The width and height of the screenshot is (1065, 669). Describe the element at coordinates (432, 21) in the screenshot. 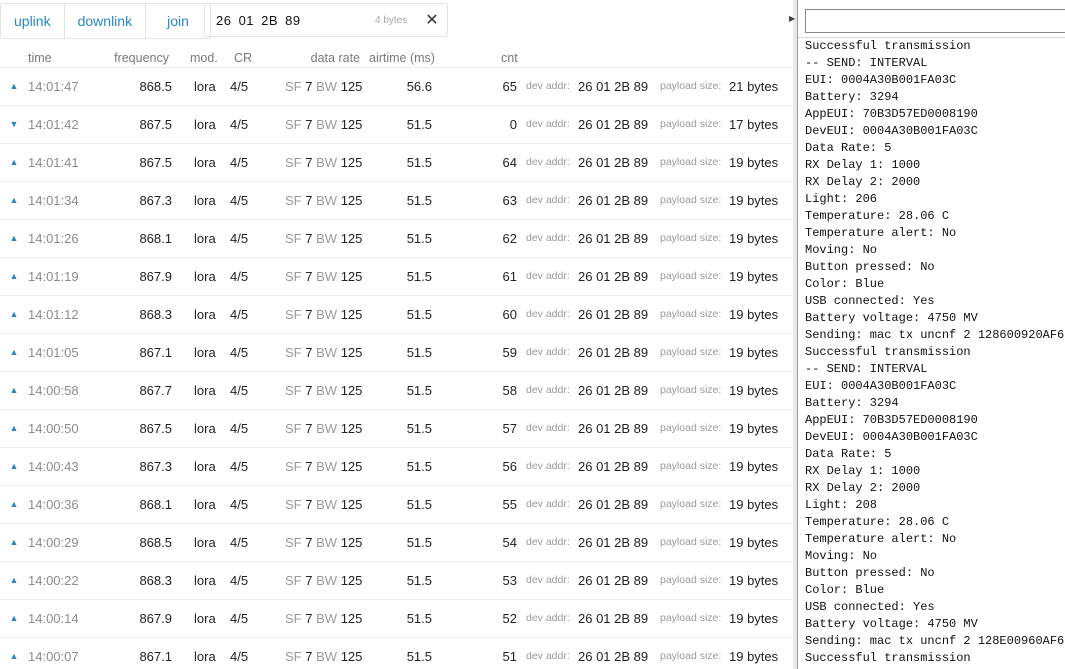

I see `clear-filter-icon: ✕` at that location.